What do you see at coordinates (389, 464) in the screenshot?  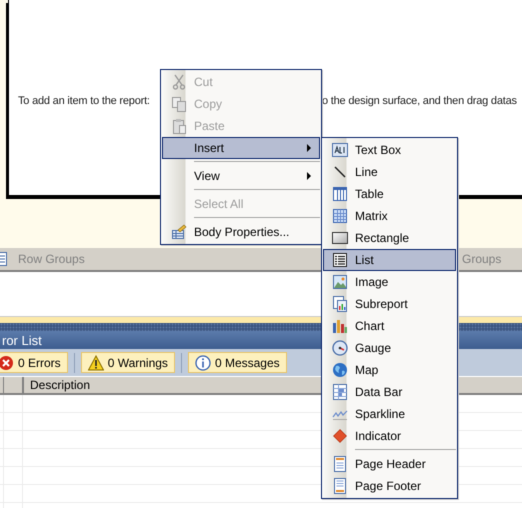 I see `menu-item: Page Header` at bounding box center [389, 464].